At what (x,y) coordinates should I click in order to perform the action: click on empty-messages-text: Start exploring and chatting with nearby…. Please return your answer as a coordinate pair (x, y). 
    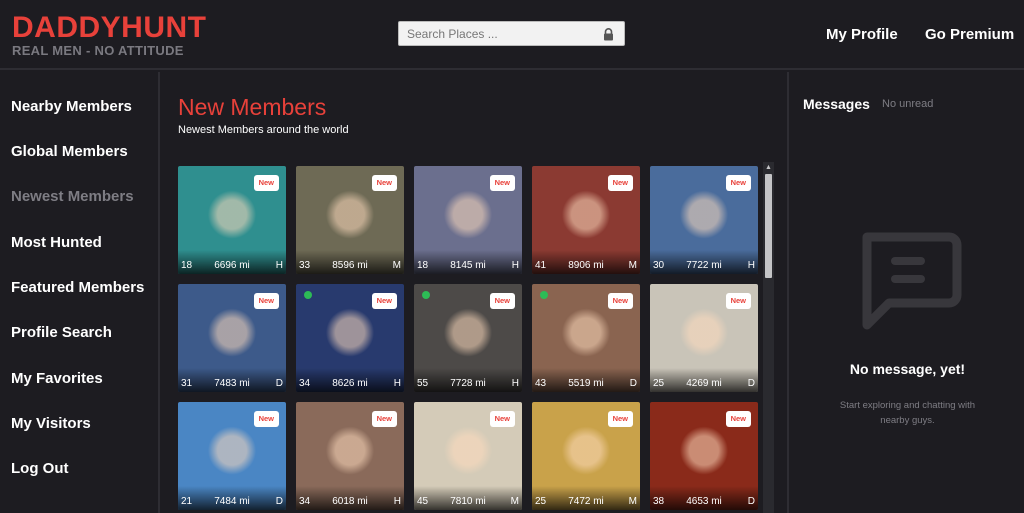
    Looking at the image, I should click on (907, 413).